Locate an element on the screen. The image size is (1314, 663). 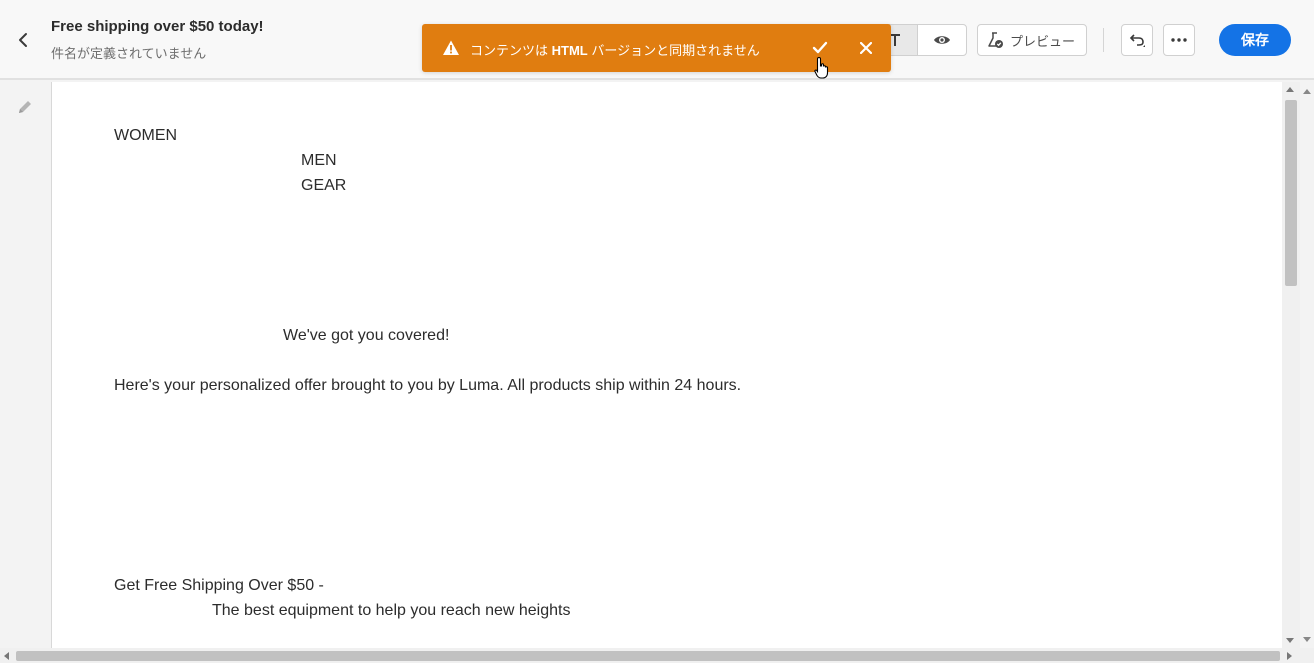
scroll-up-arrow is located at coordinates (1290, 89).